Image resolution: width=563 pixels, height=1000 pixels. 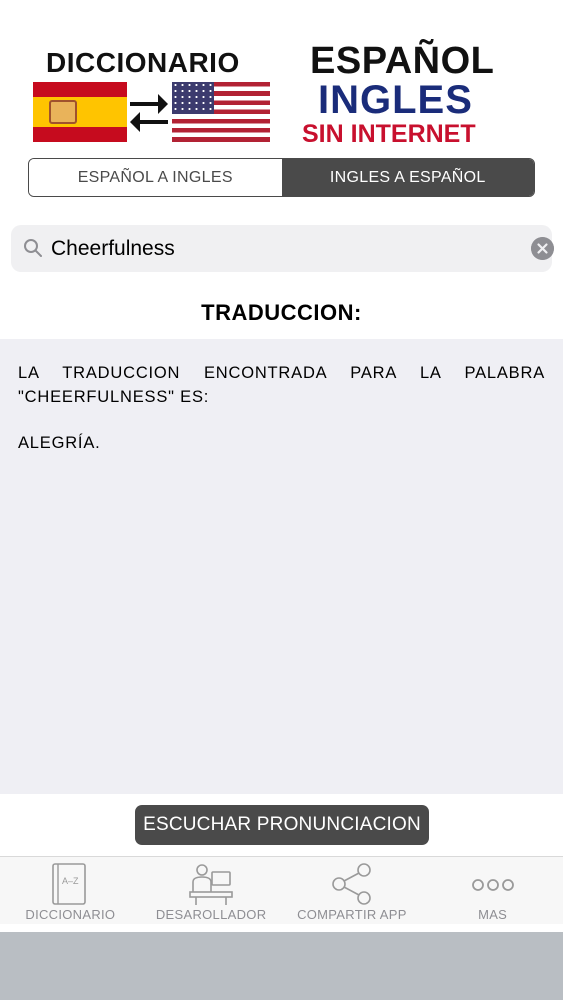 I want to click on logo-sin-internet-text: SIN INTERNET, so click(x=389, y=134).